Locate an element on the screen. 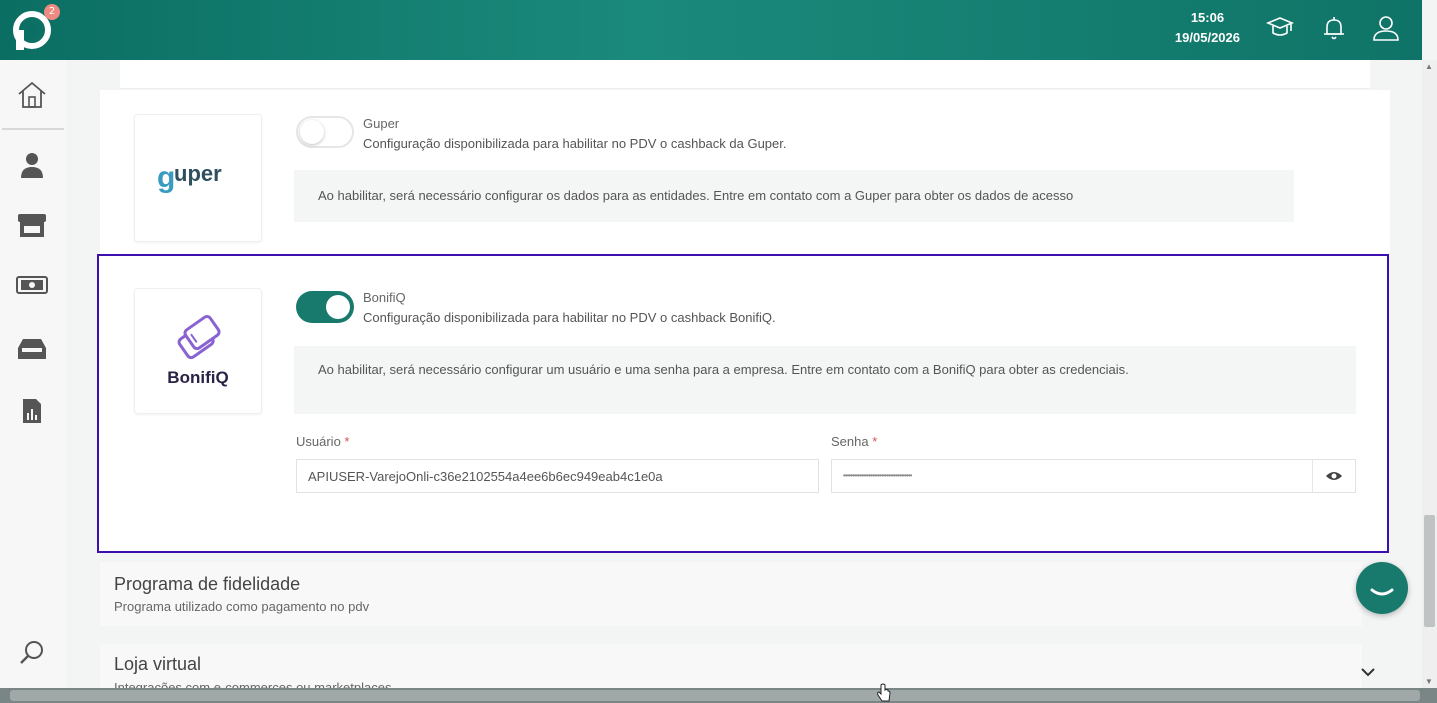 The image size is (1437, 703). person-icon is located at coordinates (32, 165).